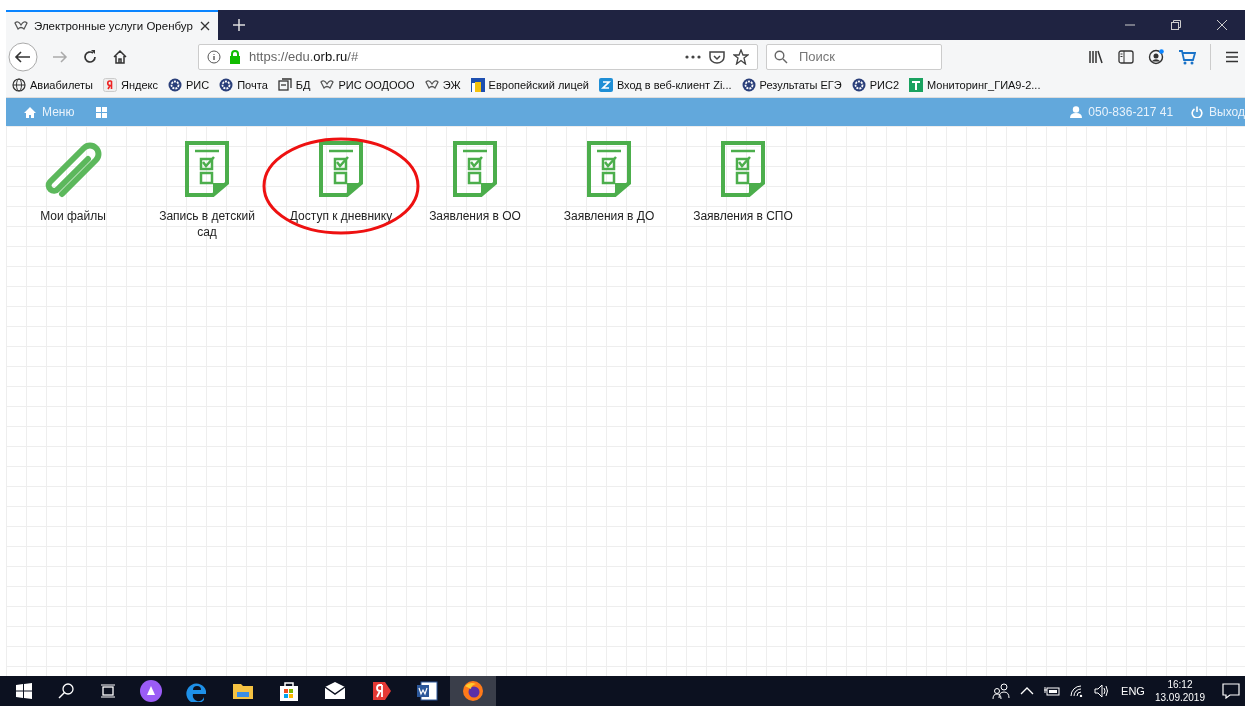 Image resolution: width=1245 pixels, height=706 pixels. I want to click on tab-title: Электронные услуги Оренбур, so click(113, 26).